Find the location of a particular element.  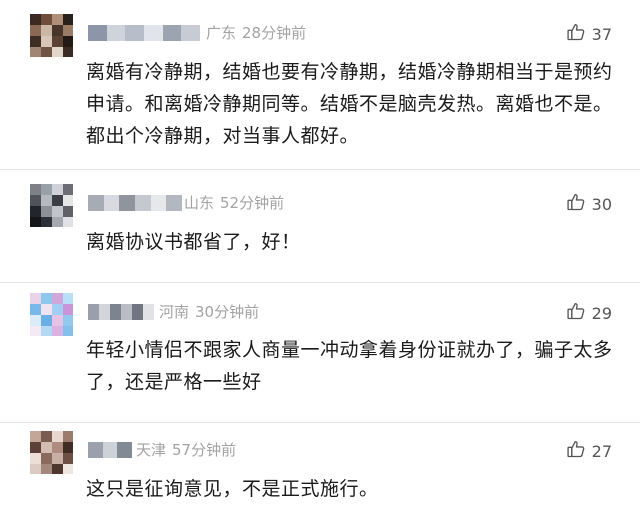

like-button: 29 is located at coordinates (589, 313).